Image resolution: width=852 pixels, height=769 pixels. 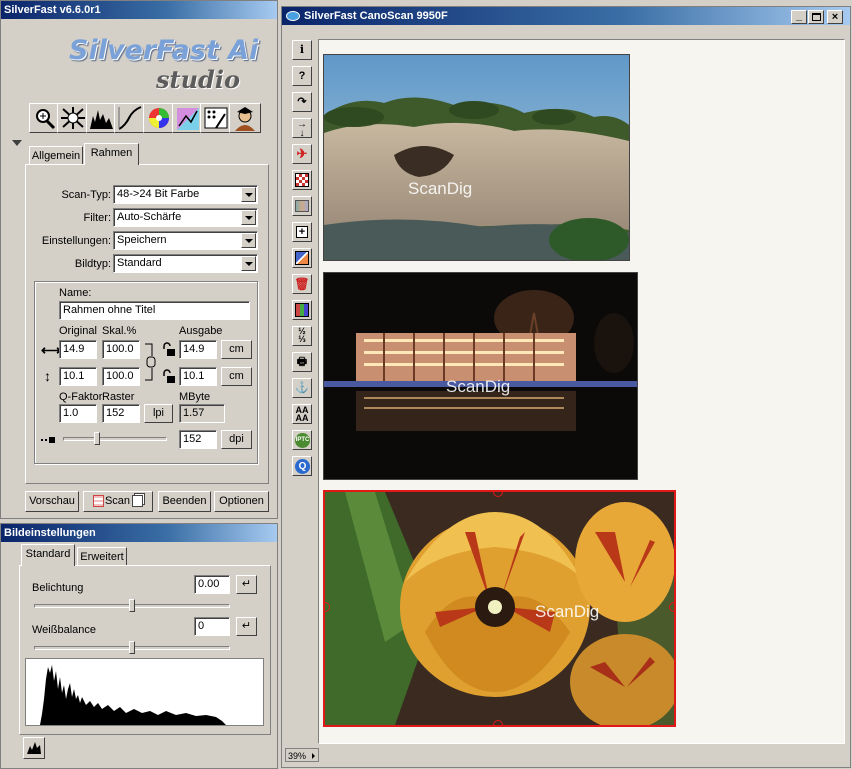 I want to click on print-button: 🖶, so click(x=302, y=362).